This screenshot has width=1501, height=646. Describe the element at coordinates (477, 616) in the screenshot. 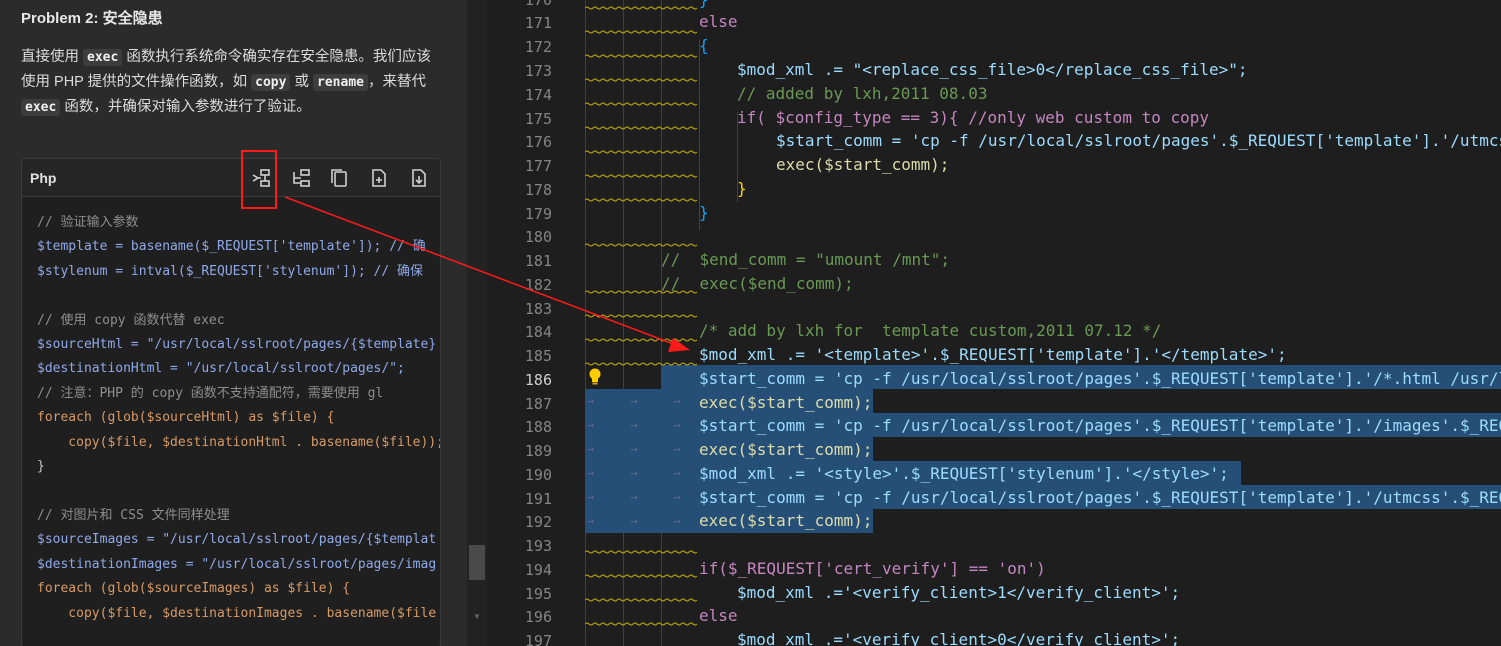

I see `scroll-down-icon: ▼` at that location.